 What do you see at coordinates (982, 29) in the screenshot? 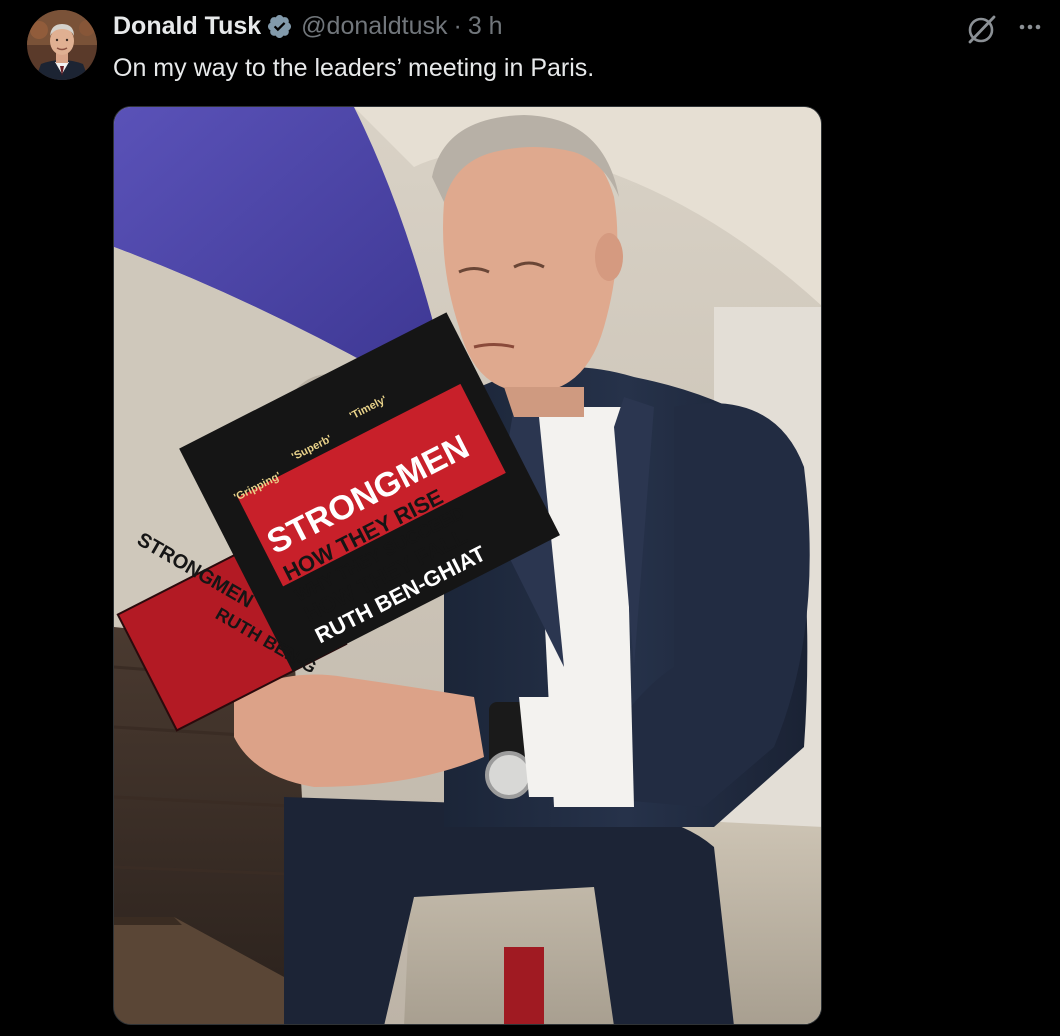
I see `grok-icon` at bounding box center [982, 29].